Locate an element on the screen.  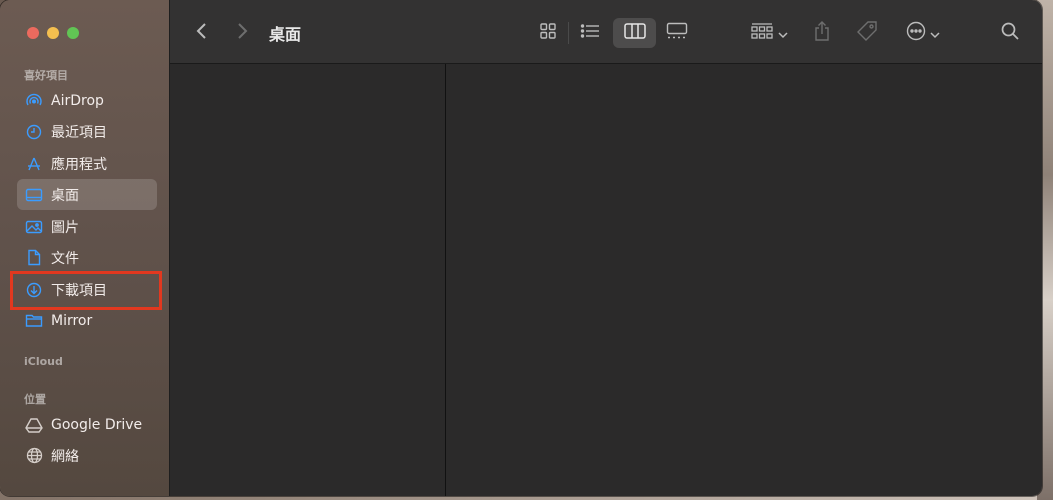
list-view-button is located at coordinates (590, 33).